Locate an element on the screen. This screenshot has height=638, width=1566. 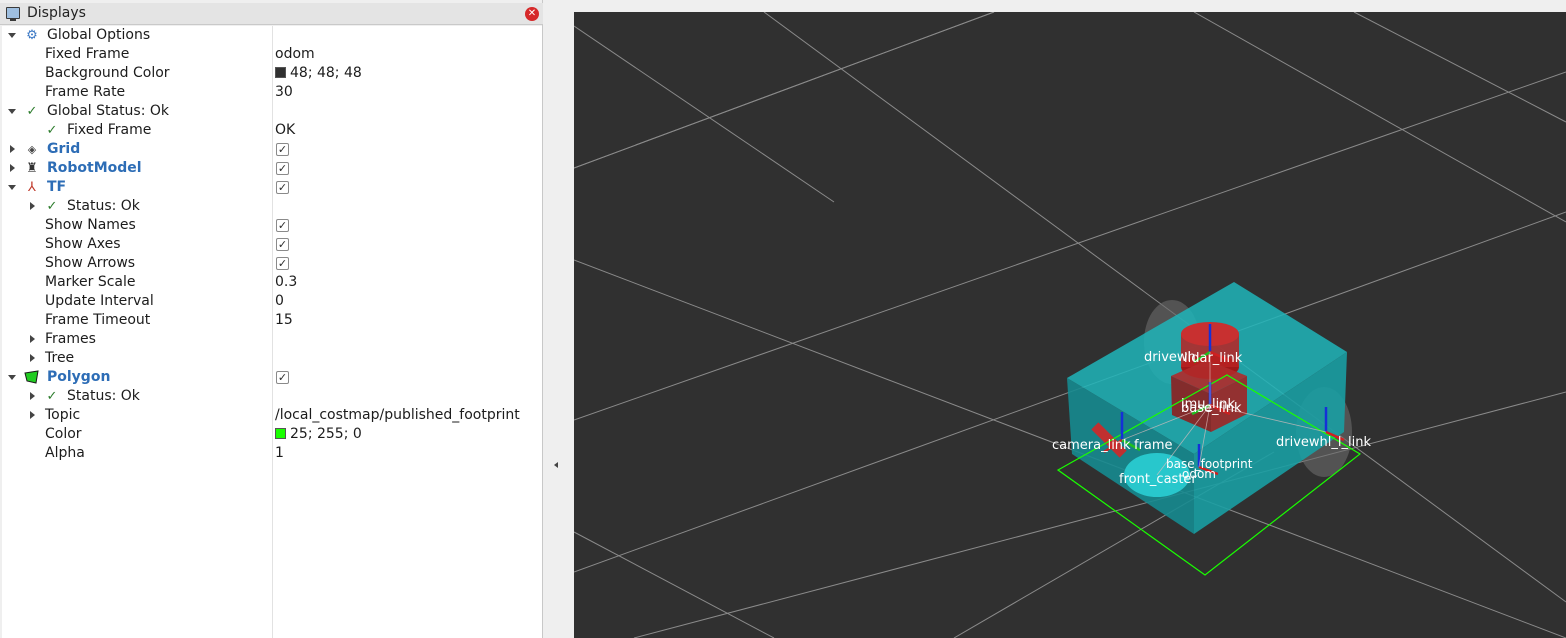
polygon-status-label: Status: Ok is located at coordinates (103, 396).